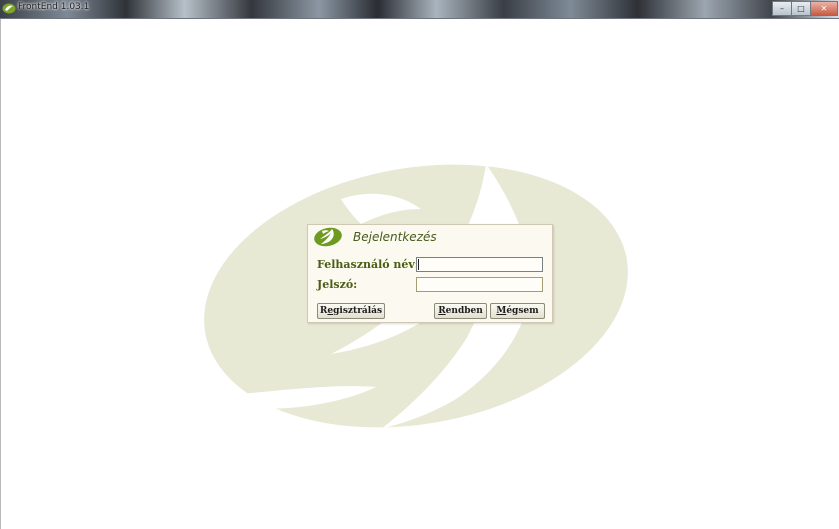 The height and width of the screenshot is (529, 839). I want to click on login-title: Bejelentkezés, so click(395, 237).